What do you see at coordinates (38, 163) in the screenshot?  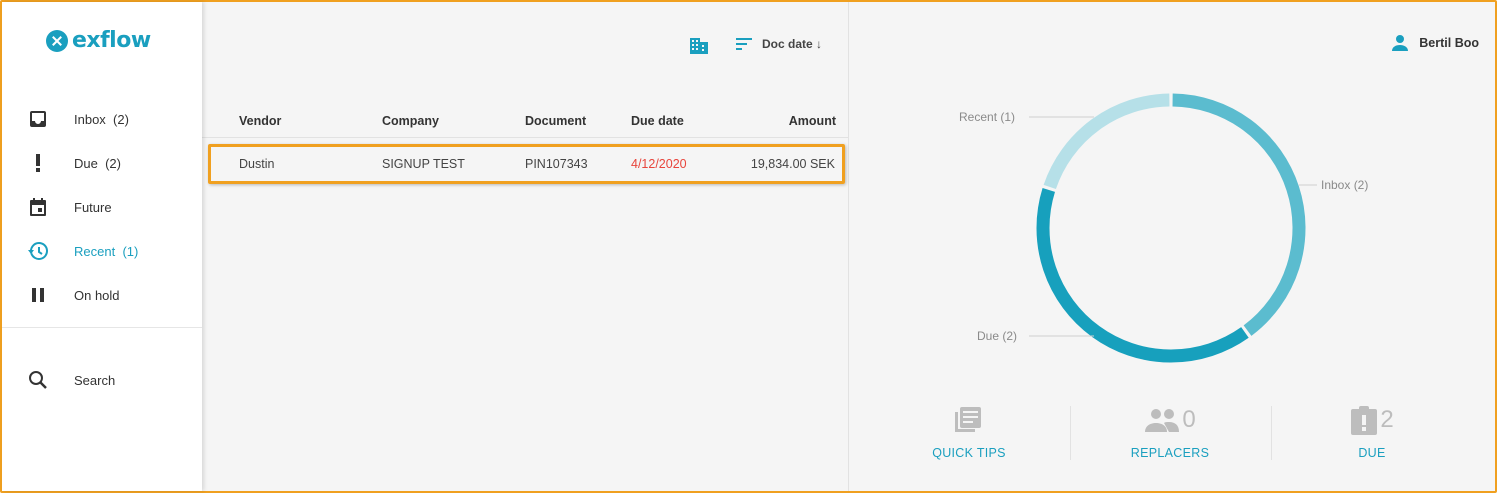 I see `exclamation-icon` at bounding box center [38, 163].